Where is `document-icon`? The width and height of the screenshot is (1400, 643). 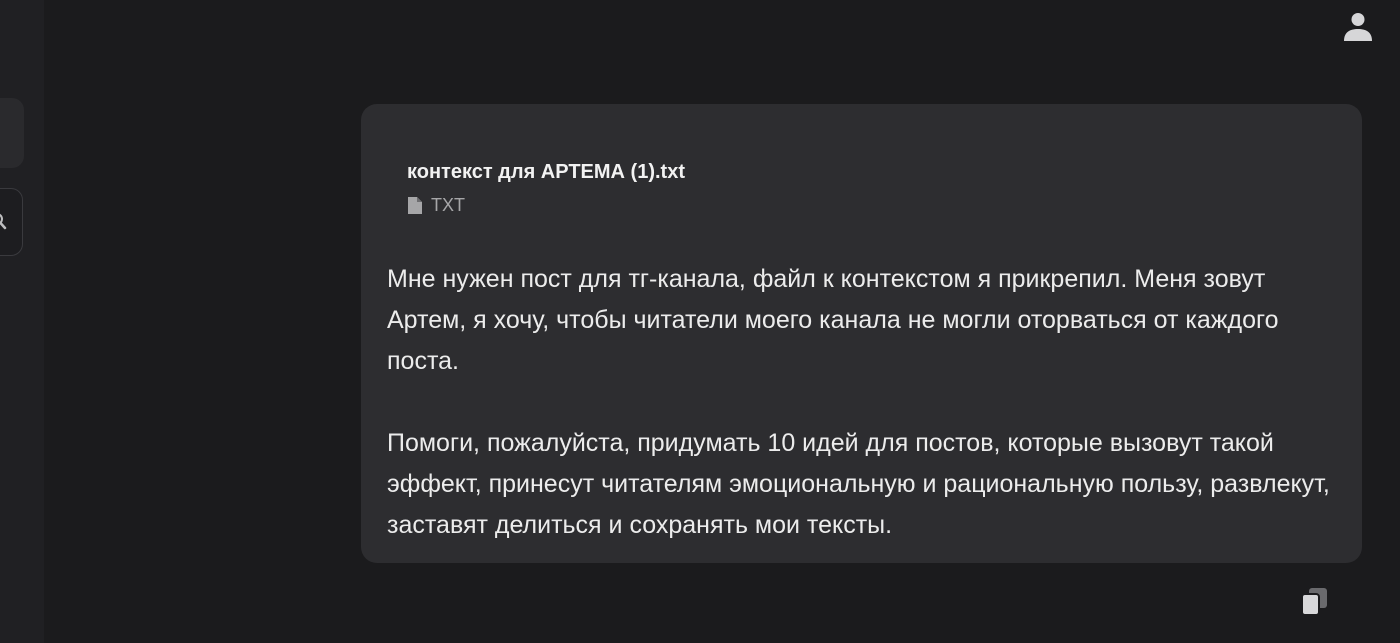
document-icon is located at coordinates (415, 205).